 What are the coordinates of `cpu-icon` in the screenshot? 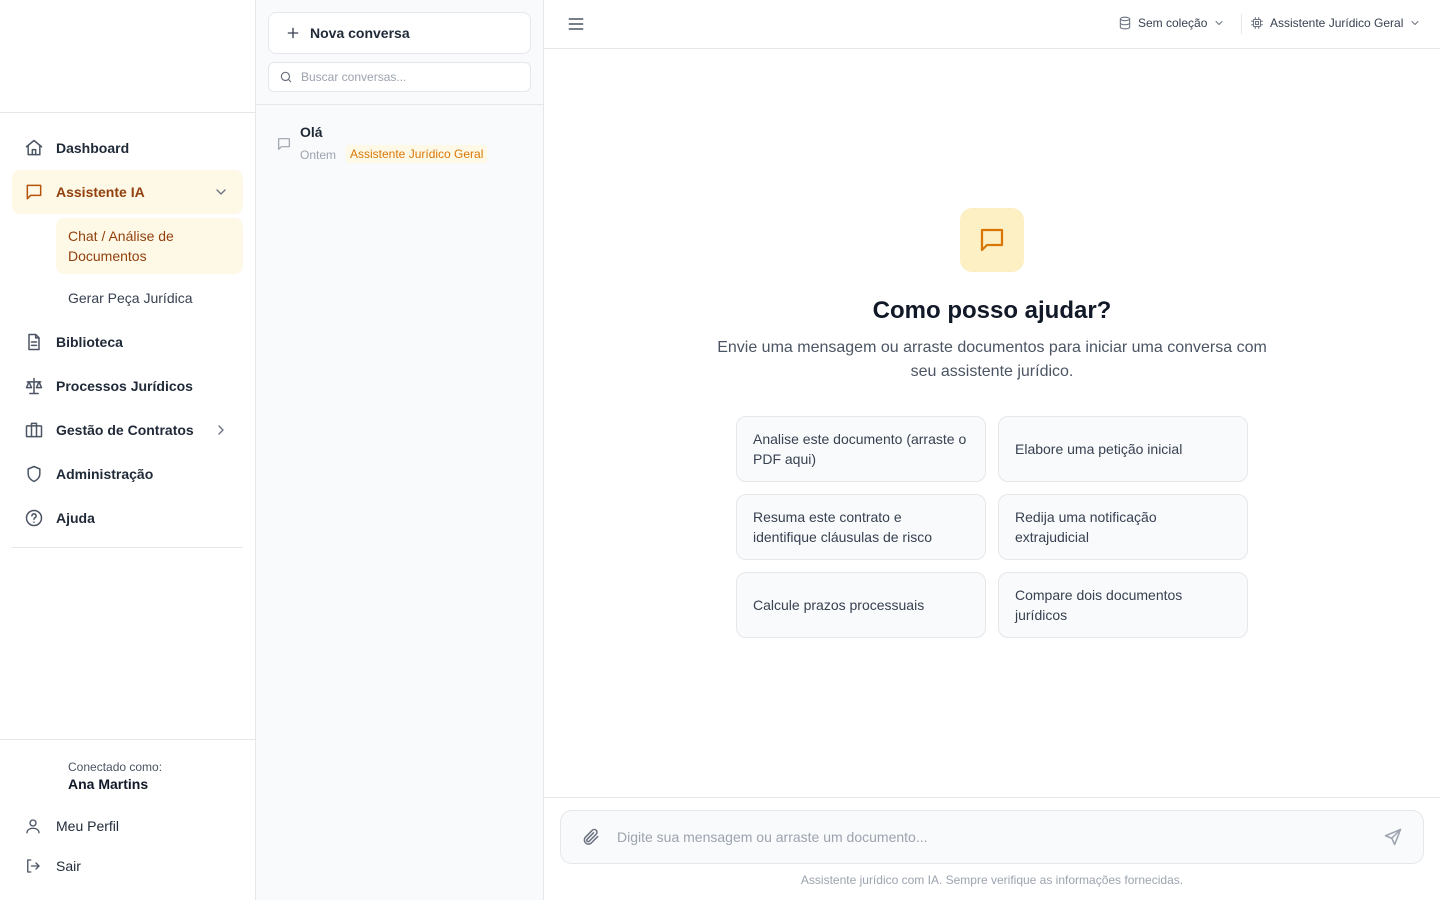 It's located at (1257, 23).